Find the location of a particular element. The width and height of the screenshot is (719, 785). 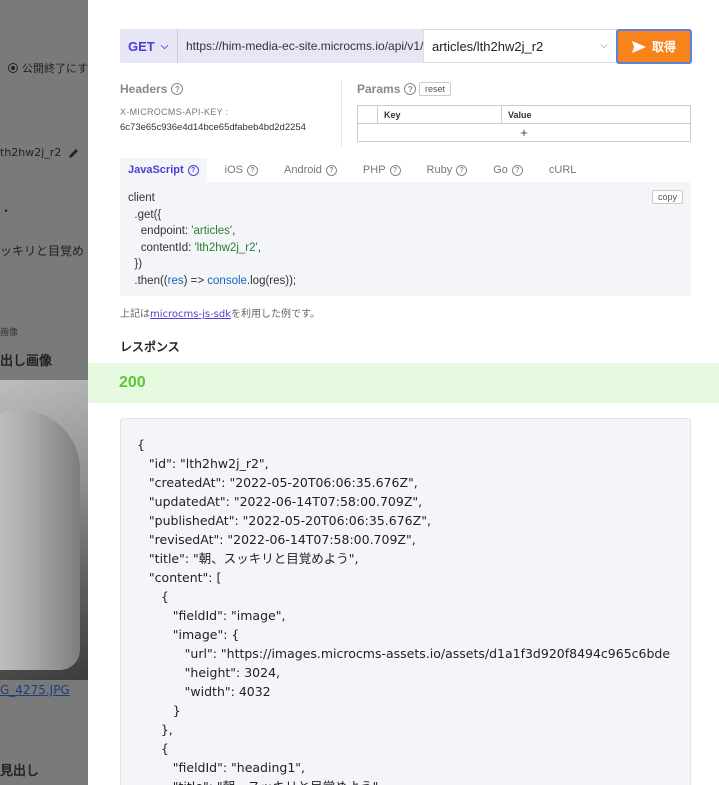

method-label: GET is located at coordinates (141, 46).